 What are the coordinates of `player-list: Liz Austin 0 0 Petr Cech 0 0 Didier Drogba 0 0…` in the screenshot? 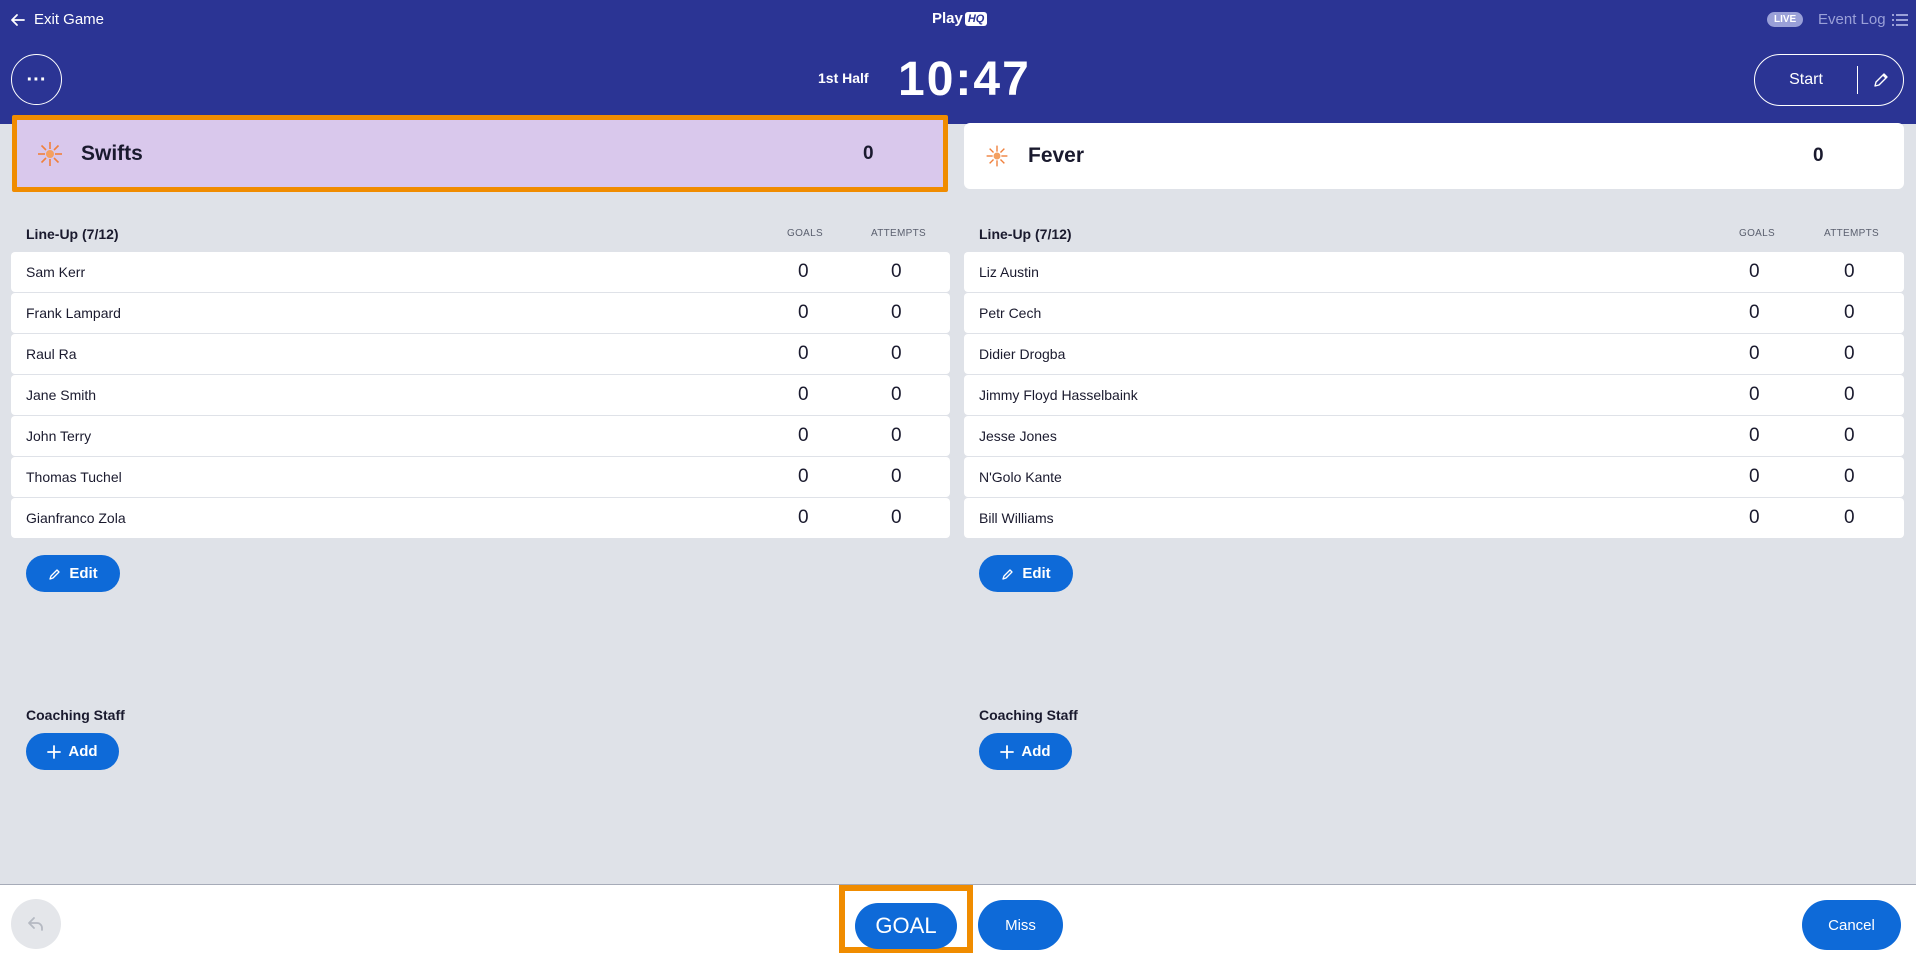 It's located at (1434, 395).